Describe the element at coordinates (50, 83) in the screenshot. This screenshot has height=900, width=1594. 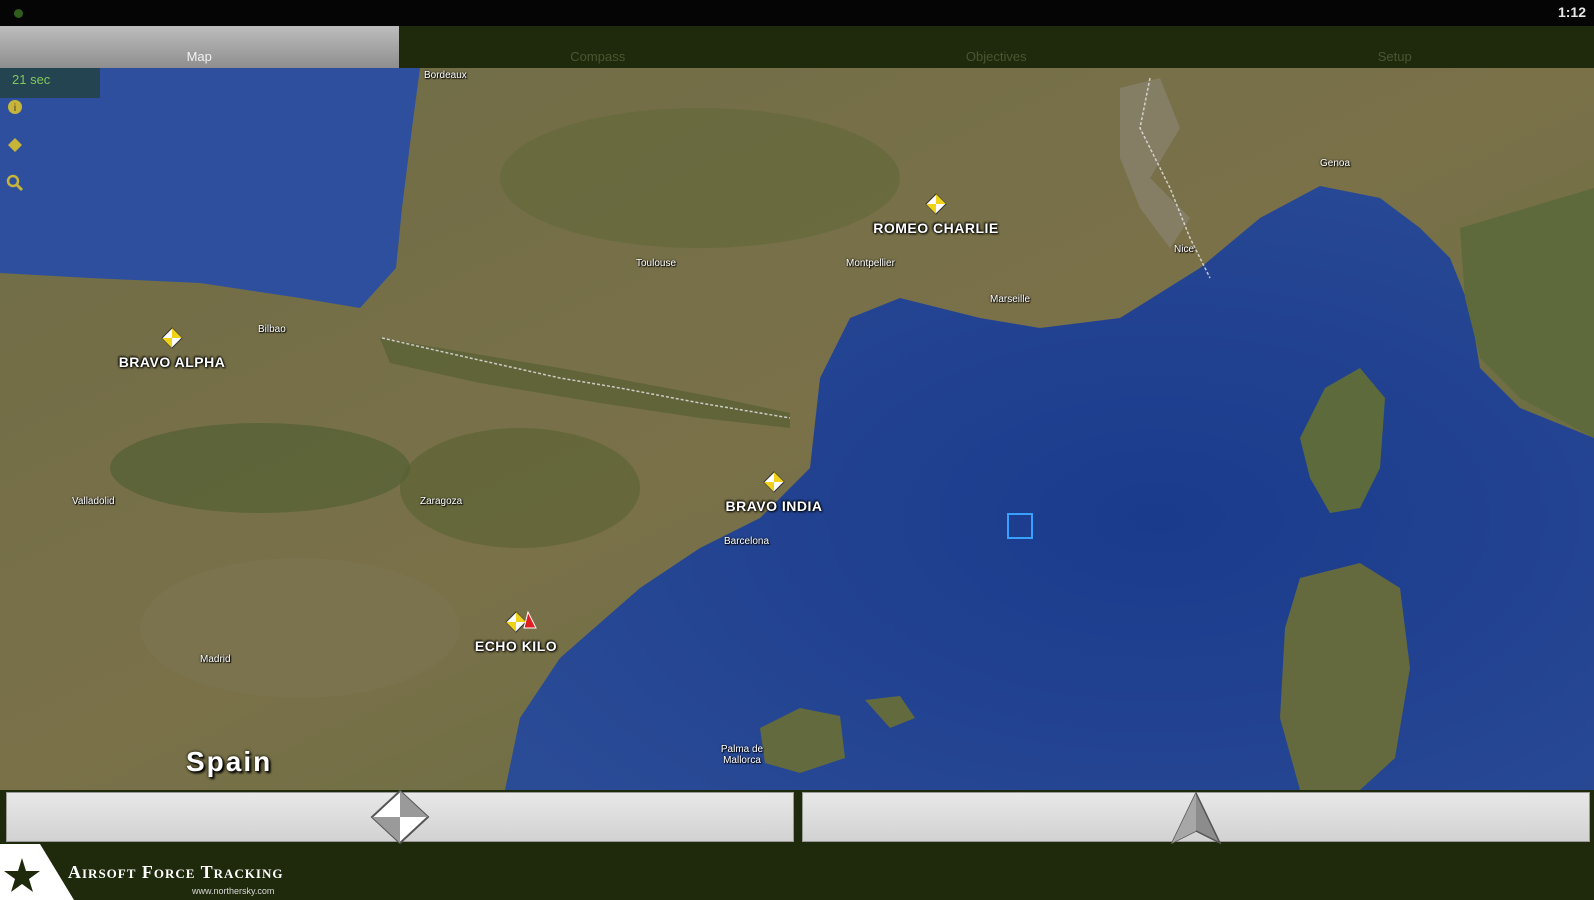
I see `timer-readout: 21 sec` at that location.